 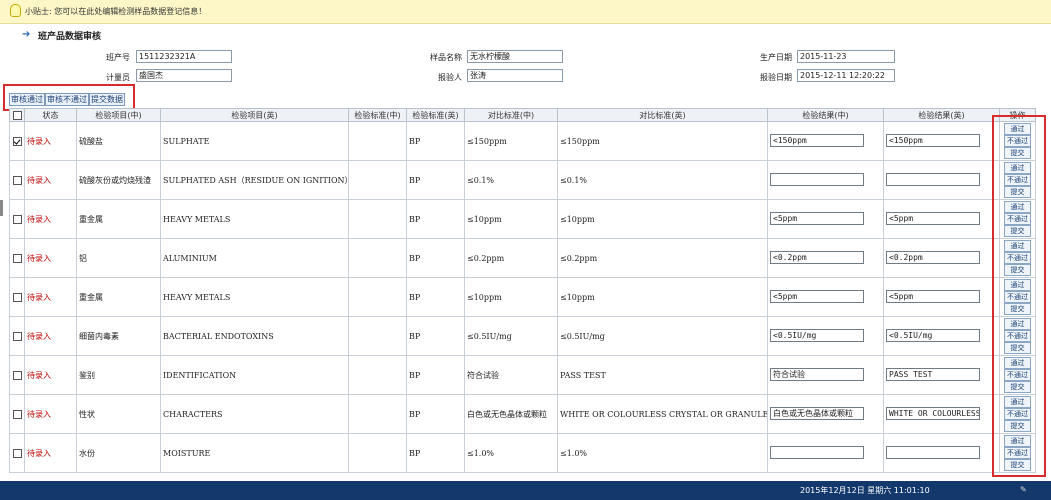 What do you see at coordinates (118, 375) in the screenshot?
I see `row-item-cn: 鉴别` at bounding box center [118, 375].